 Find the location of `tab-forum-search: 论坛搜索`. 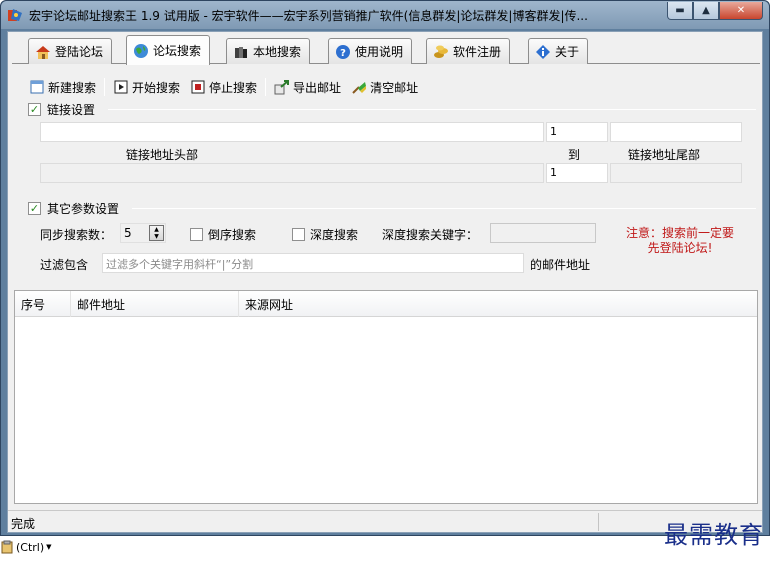

tab-forum-search: 论坛搜索 is located at coordinates (168, 50).